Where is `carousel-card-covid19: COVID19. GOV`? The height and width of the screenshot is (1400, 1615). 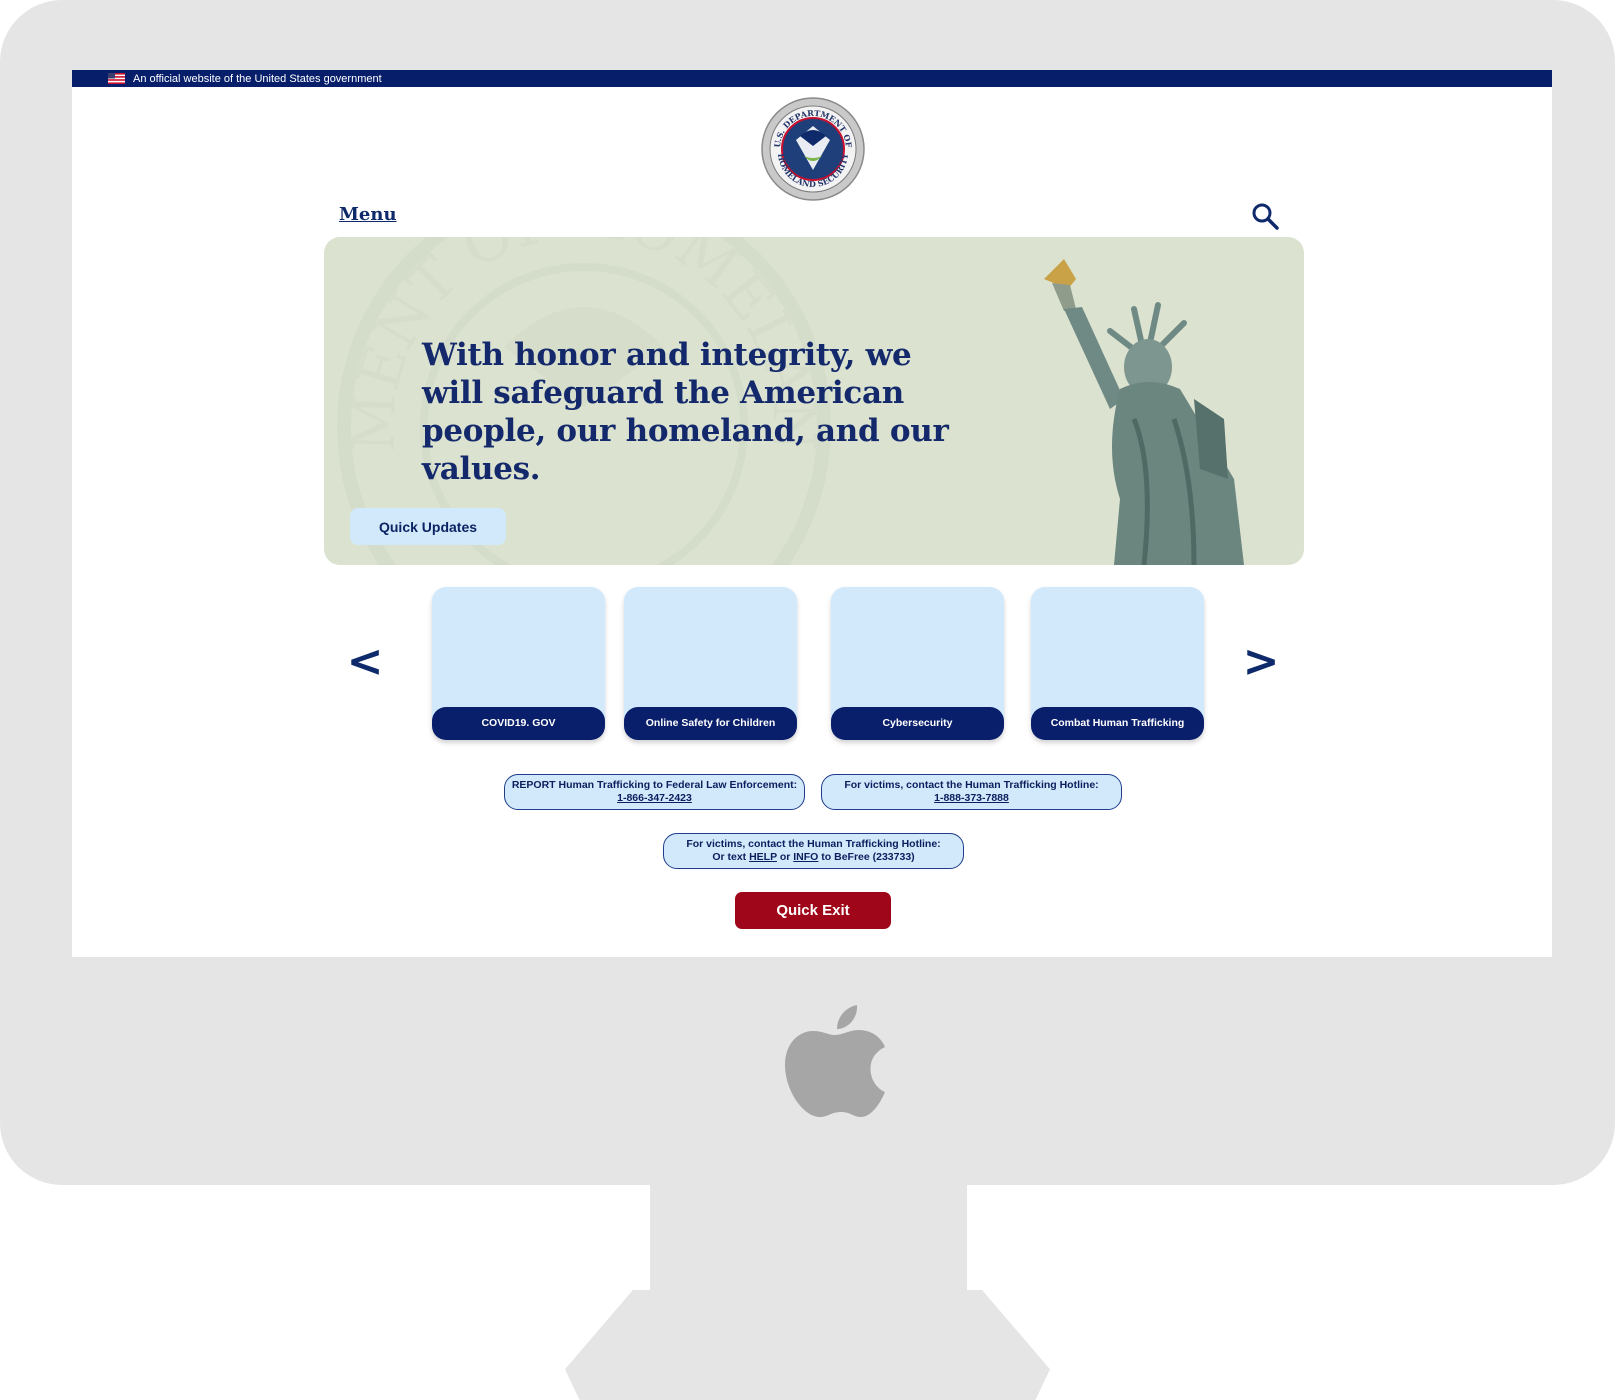 carousel-card-covid19: COVID19. GOV is located at coordinates (518, 663).